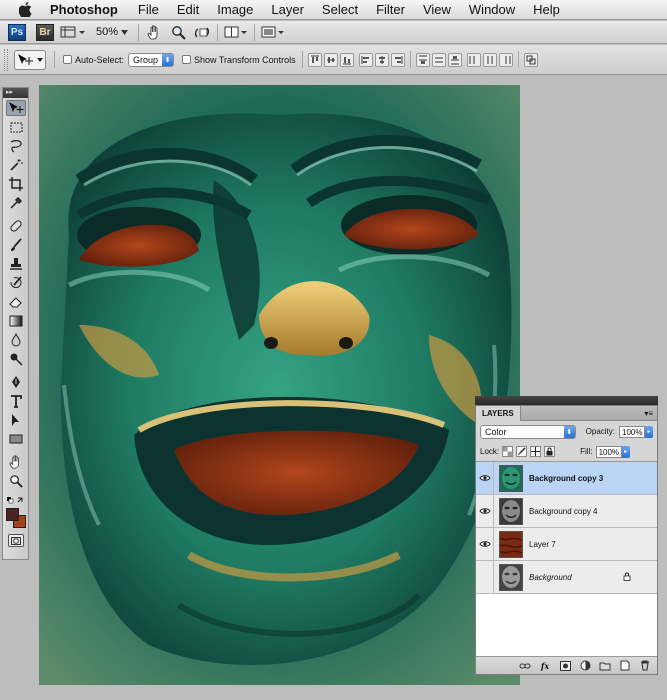  I want to click on shape-tool, so click(16, 439).